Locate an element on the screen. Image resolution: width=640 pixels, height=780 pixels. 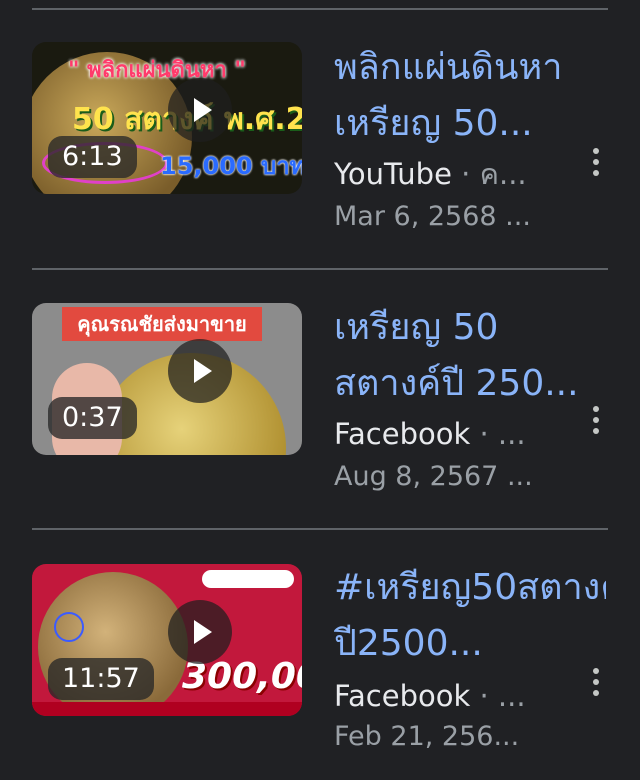
thumbnail-strip is located at coordinates (167, 709).